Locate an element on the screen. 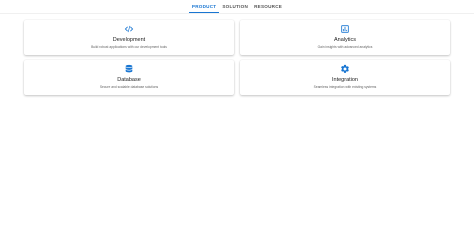  code-icon is located at coordinates (129, 29).